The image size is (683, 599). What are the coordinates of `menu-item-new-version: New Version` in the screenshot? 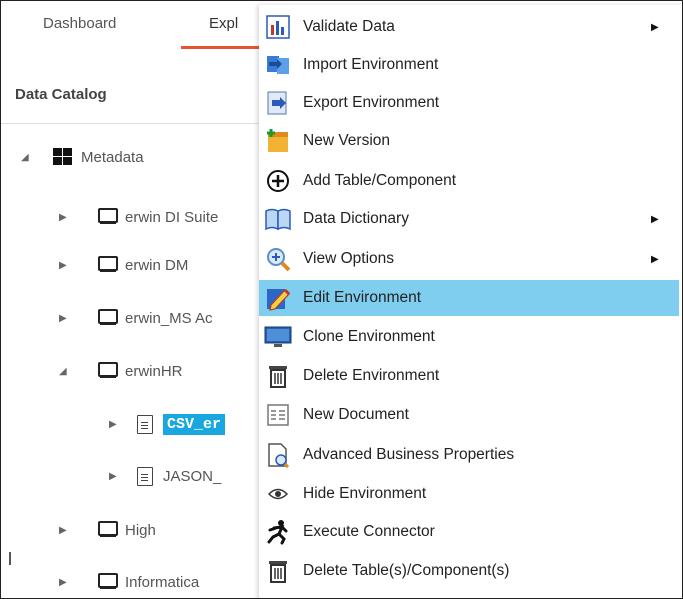 It's located at (469, 141).